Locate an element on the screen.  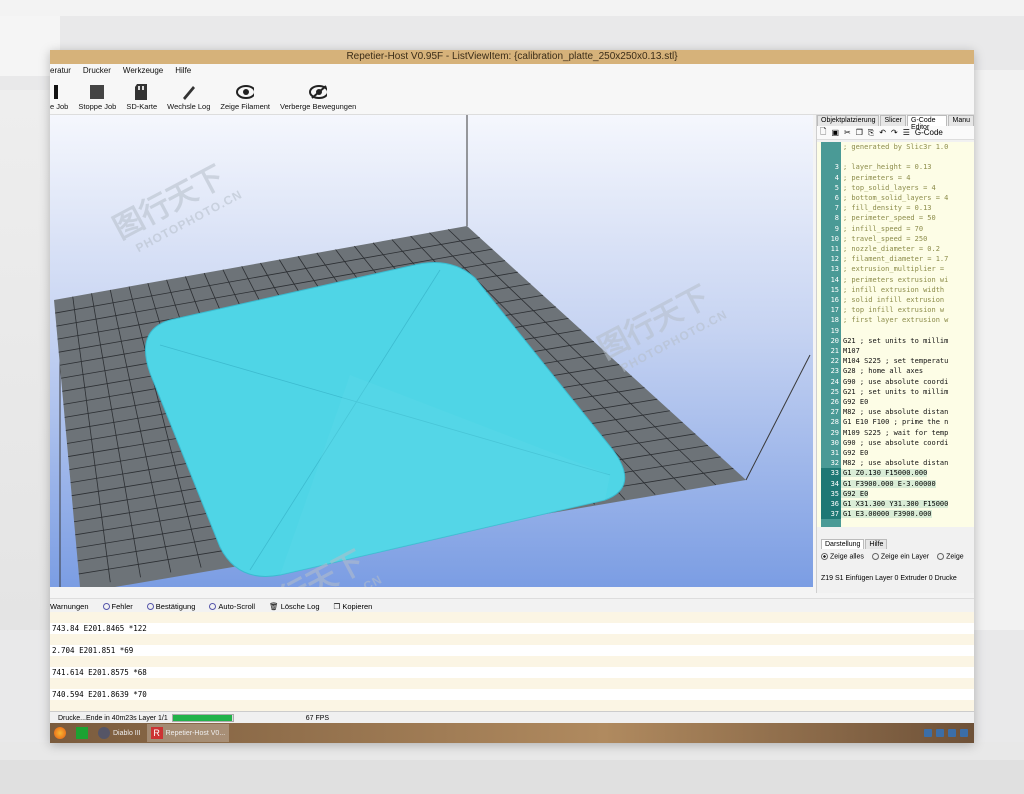
taskbar-store is located at coordinates (82, 733).